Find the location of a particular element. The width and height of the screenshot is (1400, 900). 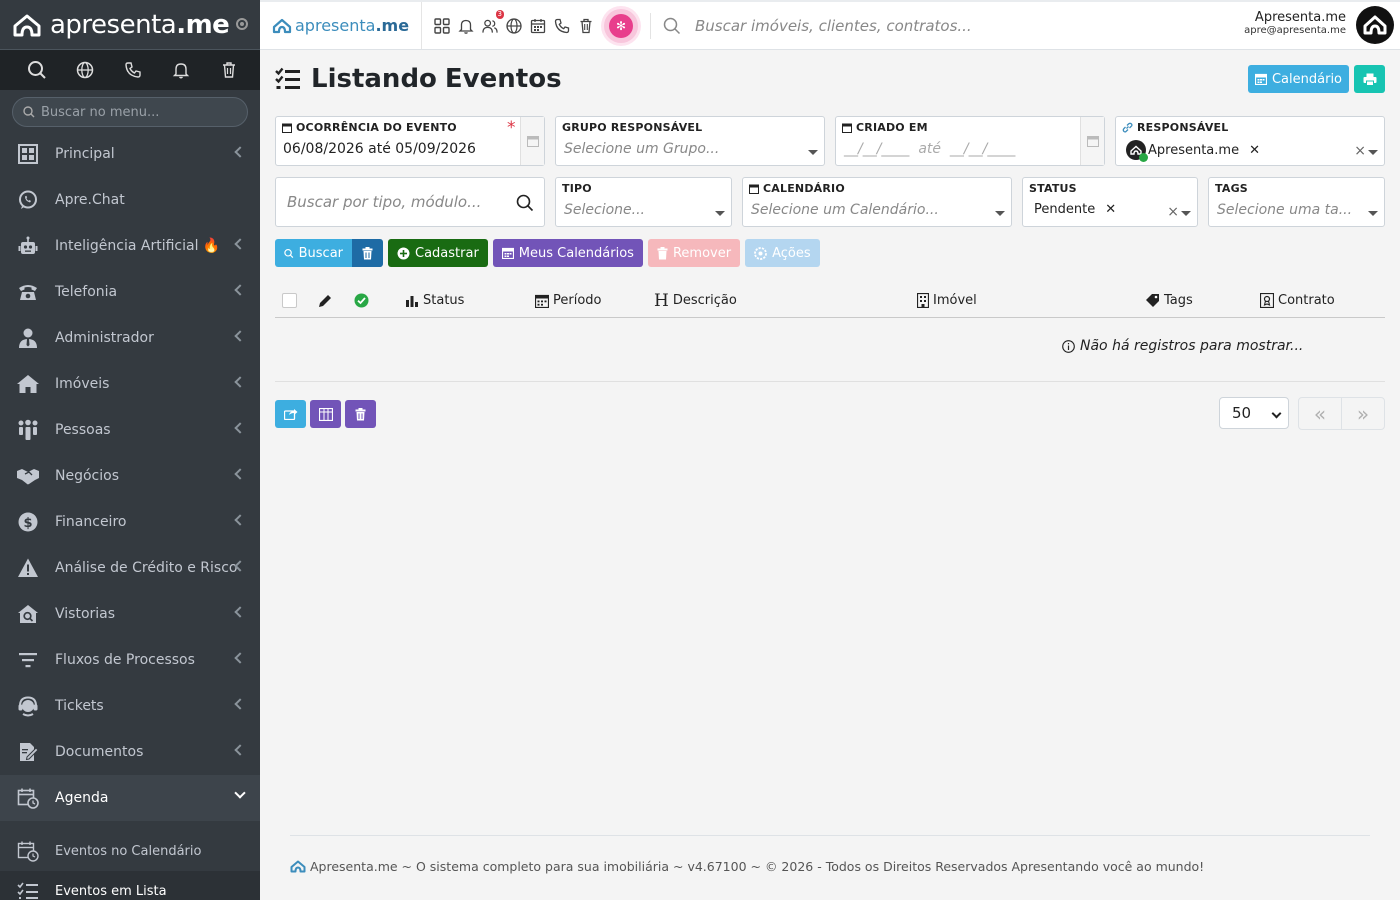

column-header-contrato: Contrato is located at coordinates (1297, 300).